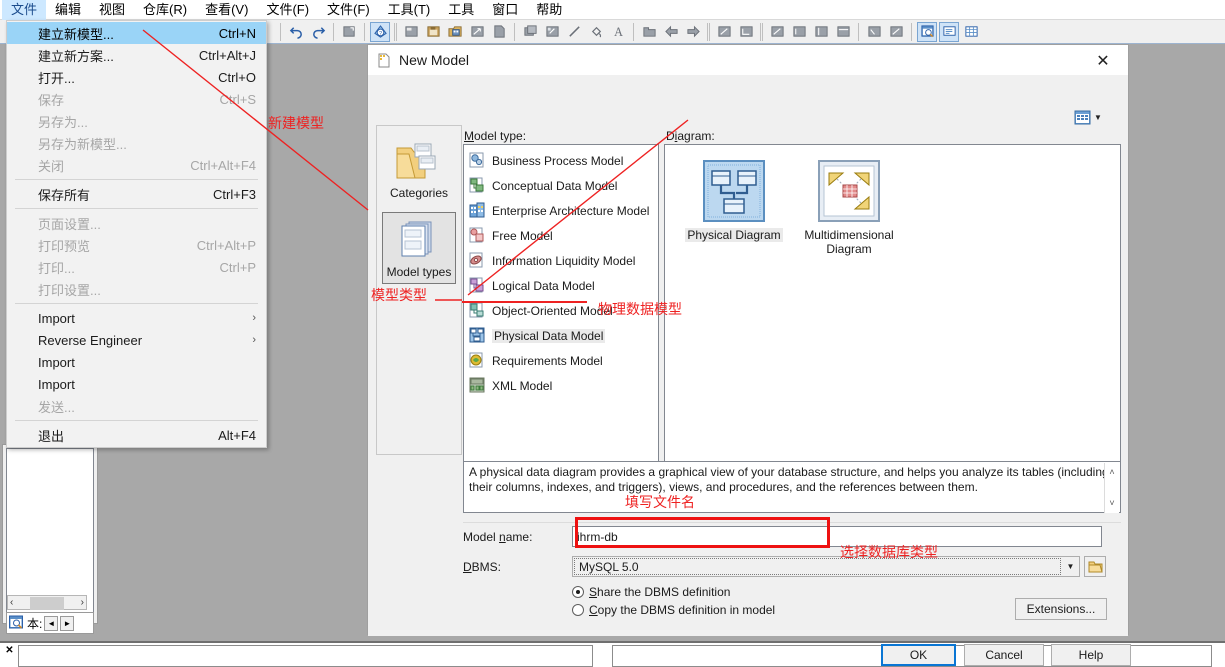 This screenshot has height=667, width=1225. What do you see at coordinates (380, 31) in the screenshot?
I see `help-pointer-button: ?` at bounding box center [380, 31].